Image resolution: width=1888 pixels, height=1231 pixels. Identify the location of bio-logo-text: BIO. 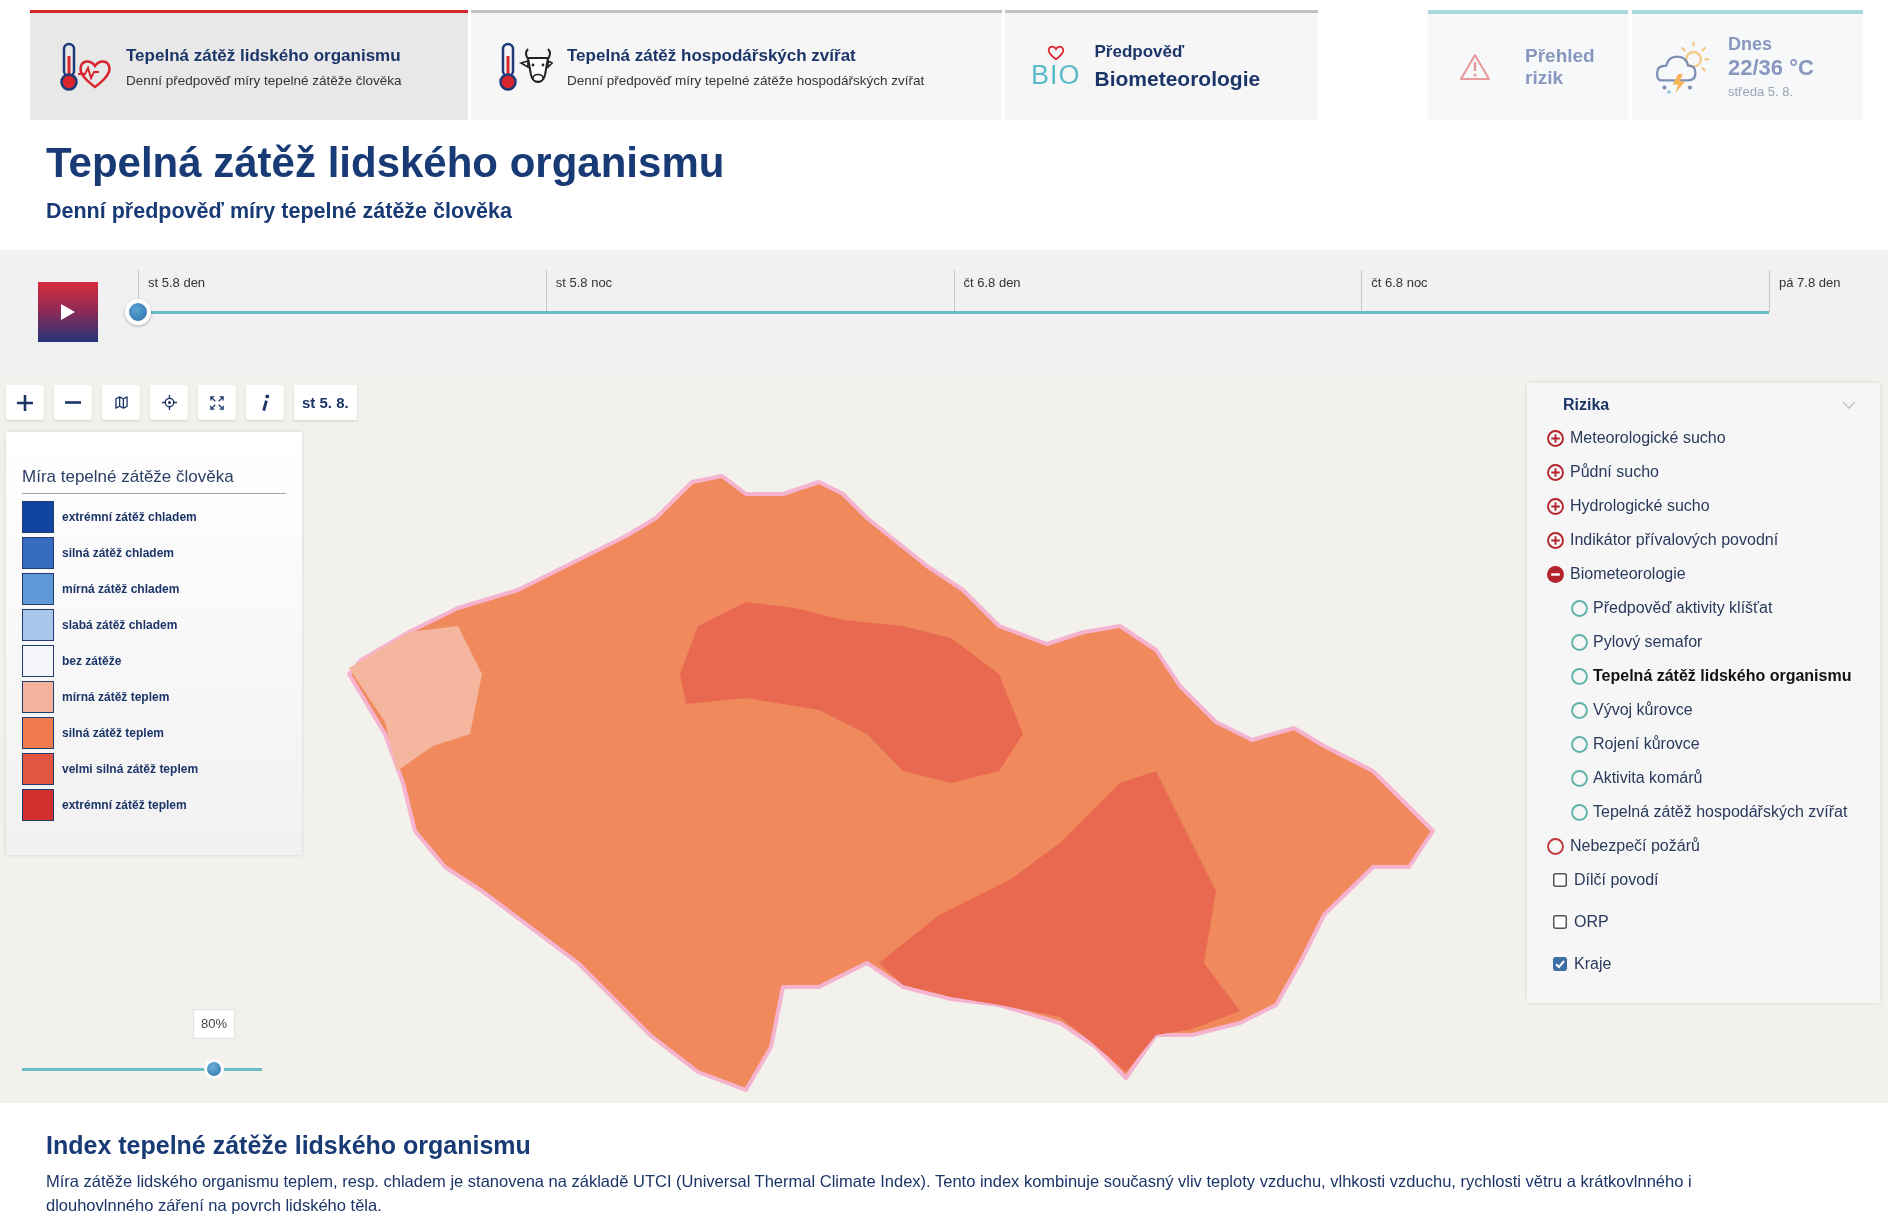
(1056, 74).